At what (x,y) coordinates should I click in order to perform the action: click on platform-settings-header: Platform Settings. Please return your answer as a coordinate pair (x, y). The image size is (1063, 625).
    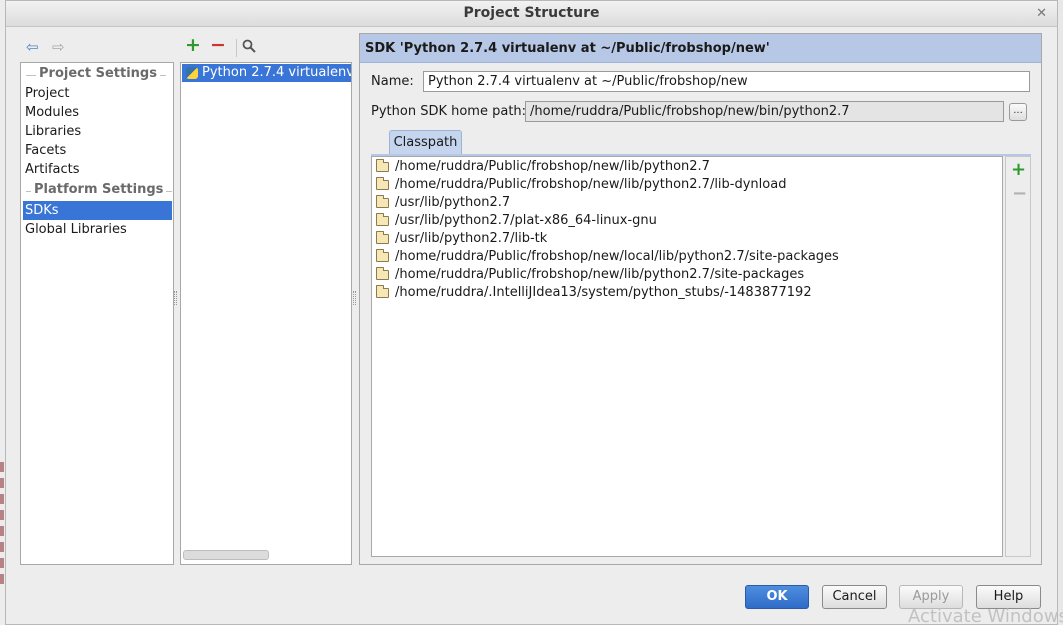
    Looking at the image, I should click on (97, 191).